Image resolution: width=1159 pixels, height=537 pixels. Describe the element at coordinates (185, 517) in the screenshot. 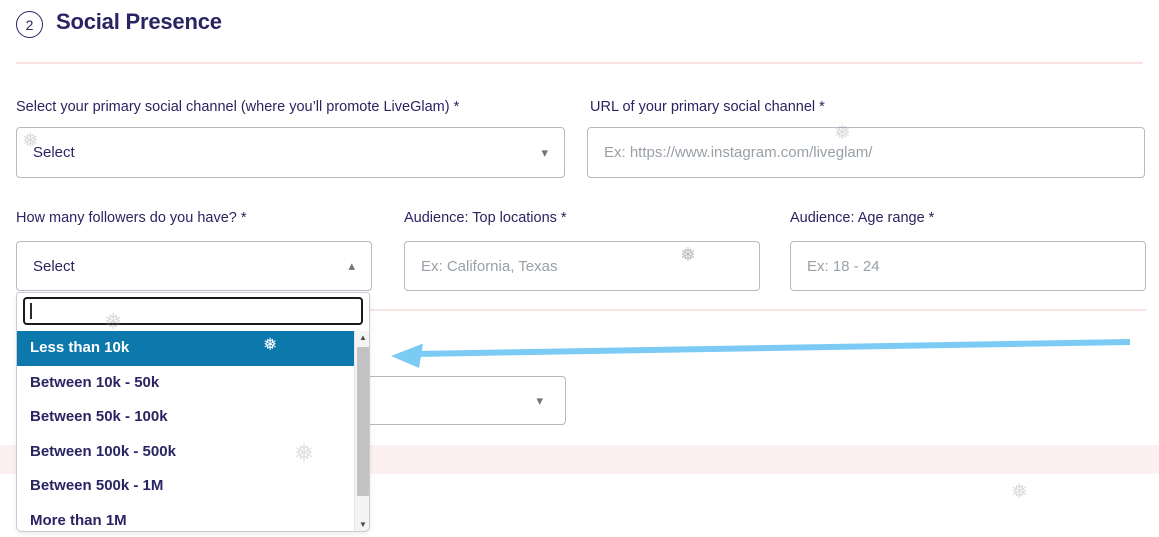

I see `dropdown-option: More than 1M` at that location.